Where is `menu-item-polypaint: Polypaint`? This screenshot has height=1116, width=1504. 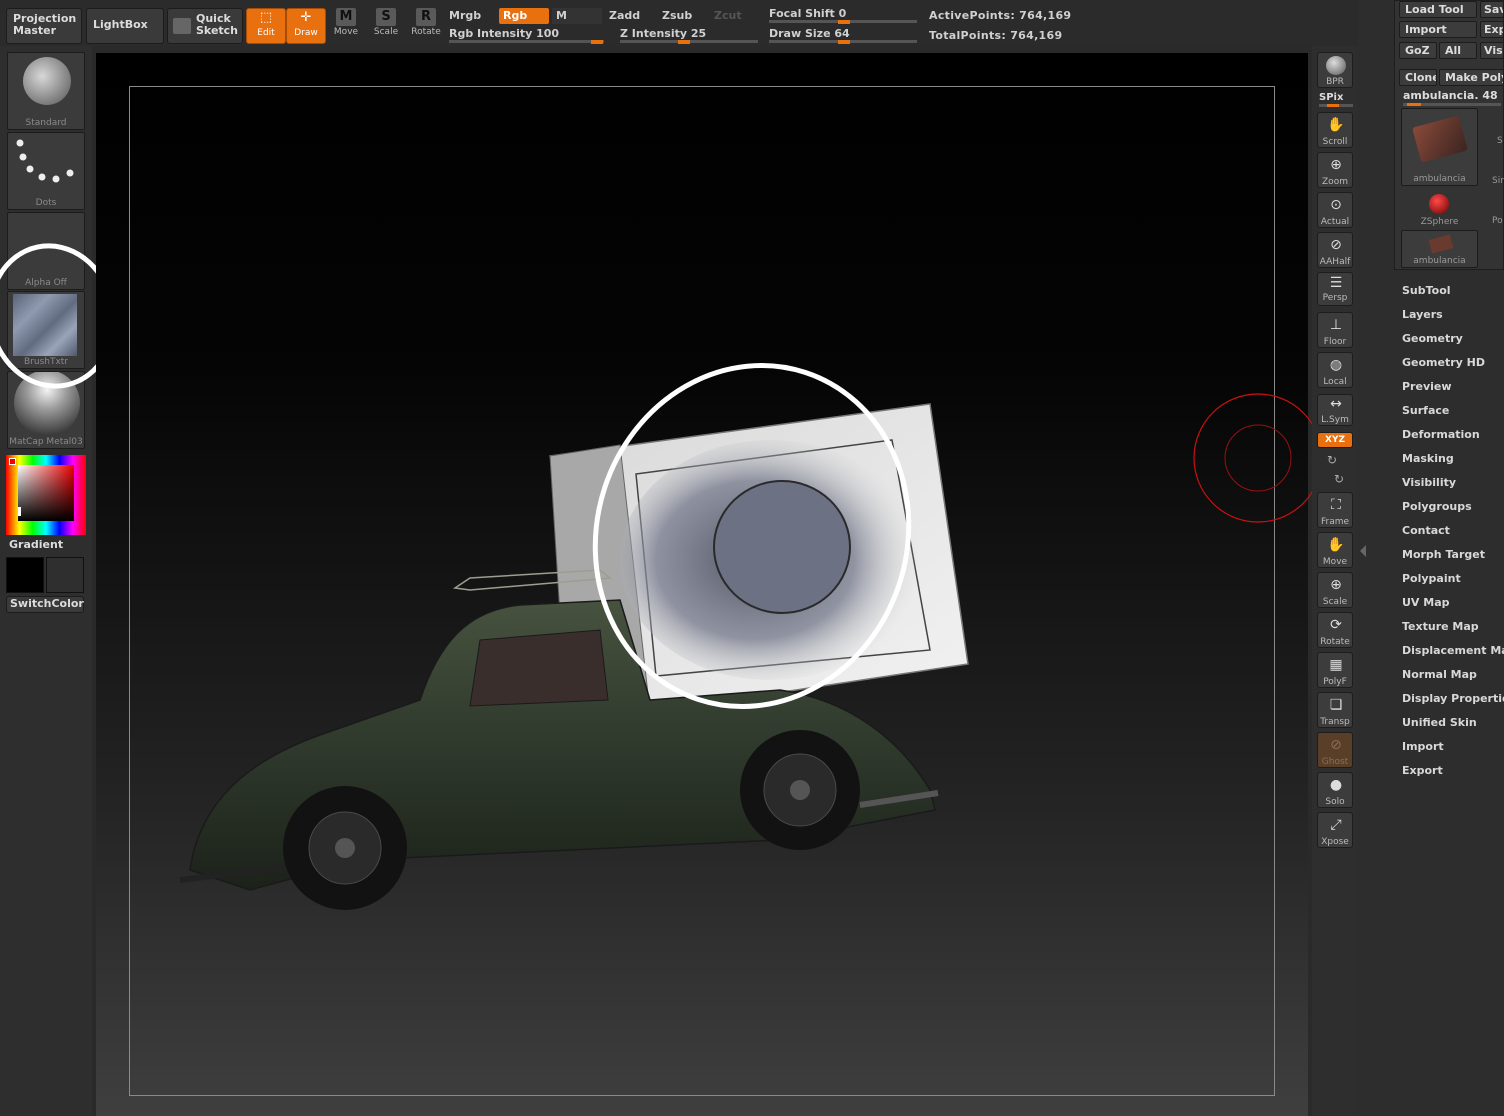 menu-item-polypaint: Polypaint is located at coordinates (1431, 578).